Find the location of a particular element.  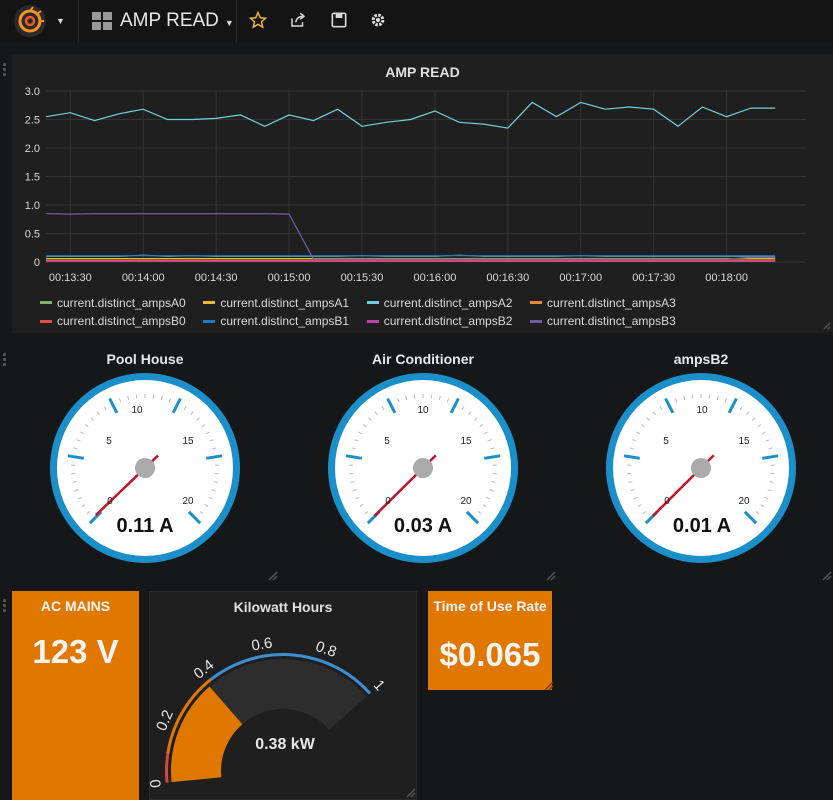

legend-label: current.distinct_ampsB1 is located at coordinates (285, 321).